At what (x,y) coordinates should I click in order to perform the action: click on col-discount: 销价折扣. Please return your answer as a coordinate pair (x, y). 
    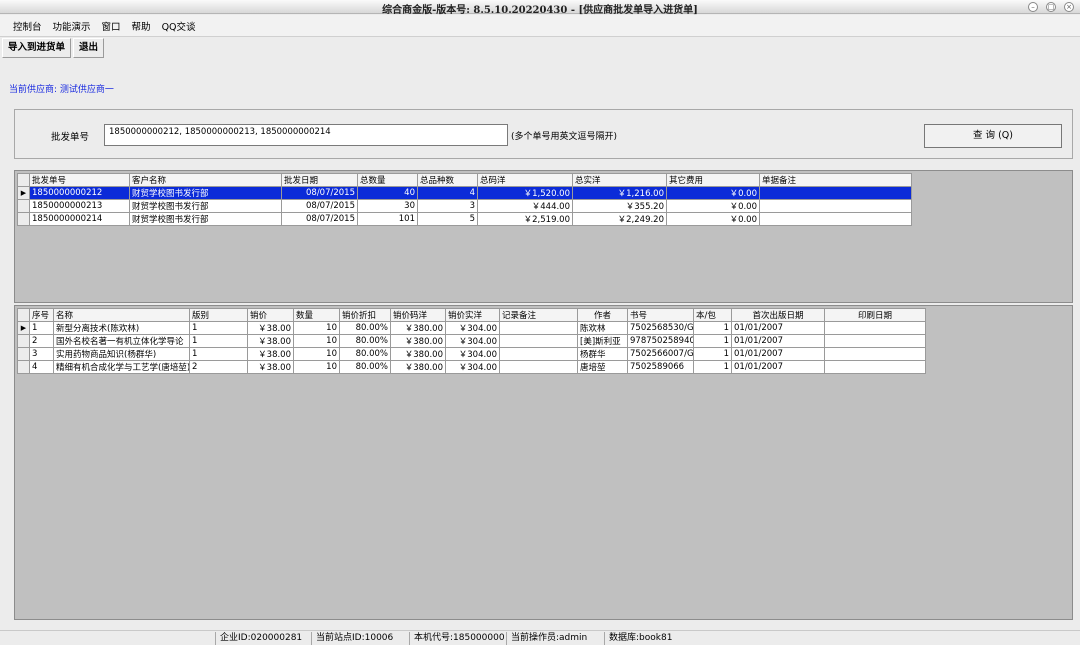
    Looking at the image, I should click on (365, 315).